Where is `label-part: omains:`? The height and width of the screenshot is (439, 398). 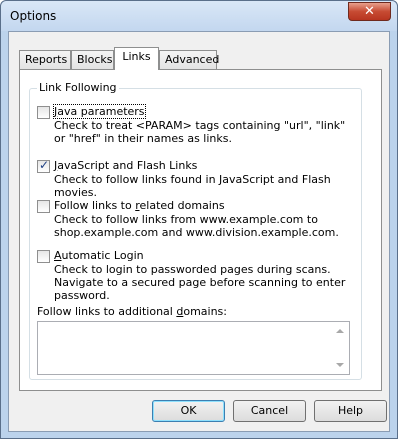 label-part: omains: is located at coordinates (205, 311).